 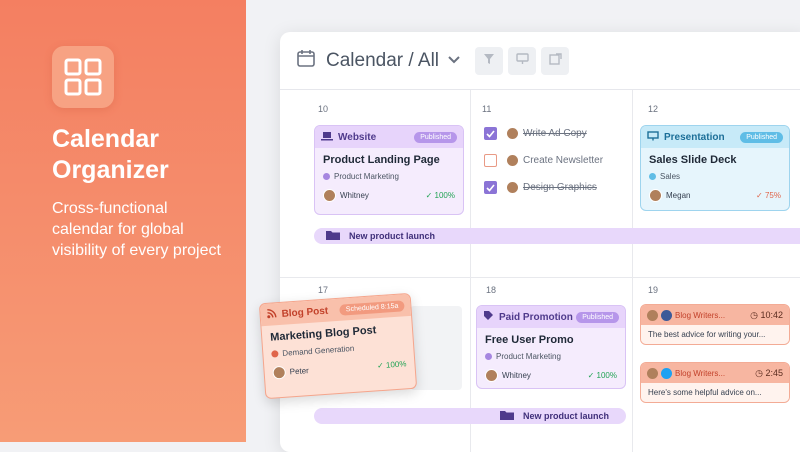 I want to click on laptop-icon, so click(x=327, y=137).